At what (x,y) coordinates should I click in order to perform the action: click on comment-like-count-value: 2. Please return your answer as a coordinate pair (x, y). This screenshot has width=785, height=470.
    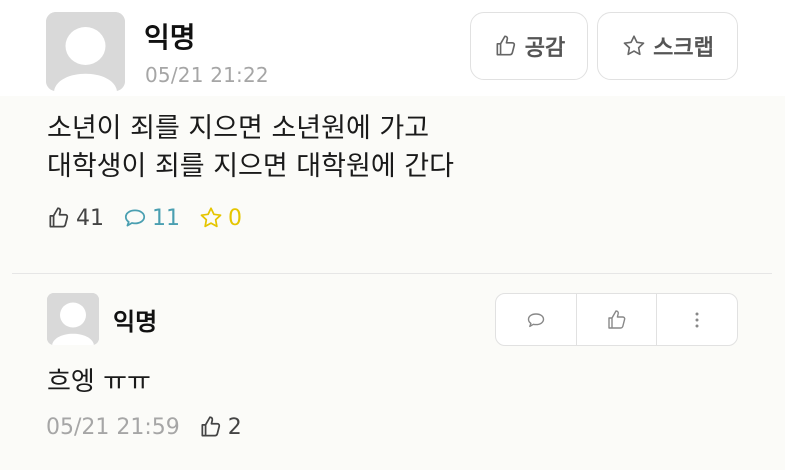
    Looking at the image, I should click on (234, 427).